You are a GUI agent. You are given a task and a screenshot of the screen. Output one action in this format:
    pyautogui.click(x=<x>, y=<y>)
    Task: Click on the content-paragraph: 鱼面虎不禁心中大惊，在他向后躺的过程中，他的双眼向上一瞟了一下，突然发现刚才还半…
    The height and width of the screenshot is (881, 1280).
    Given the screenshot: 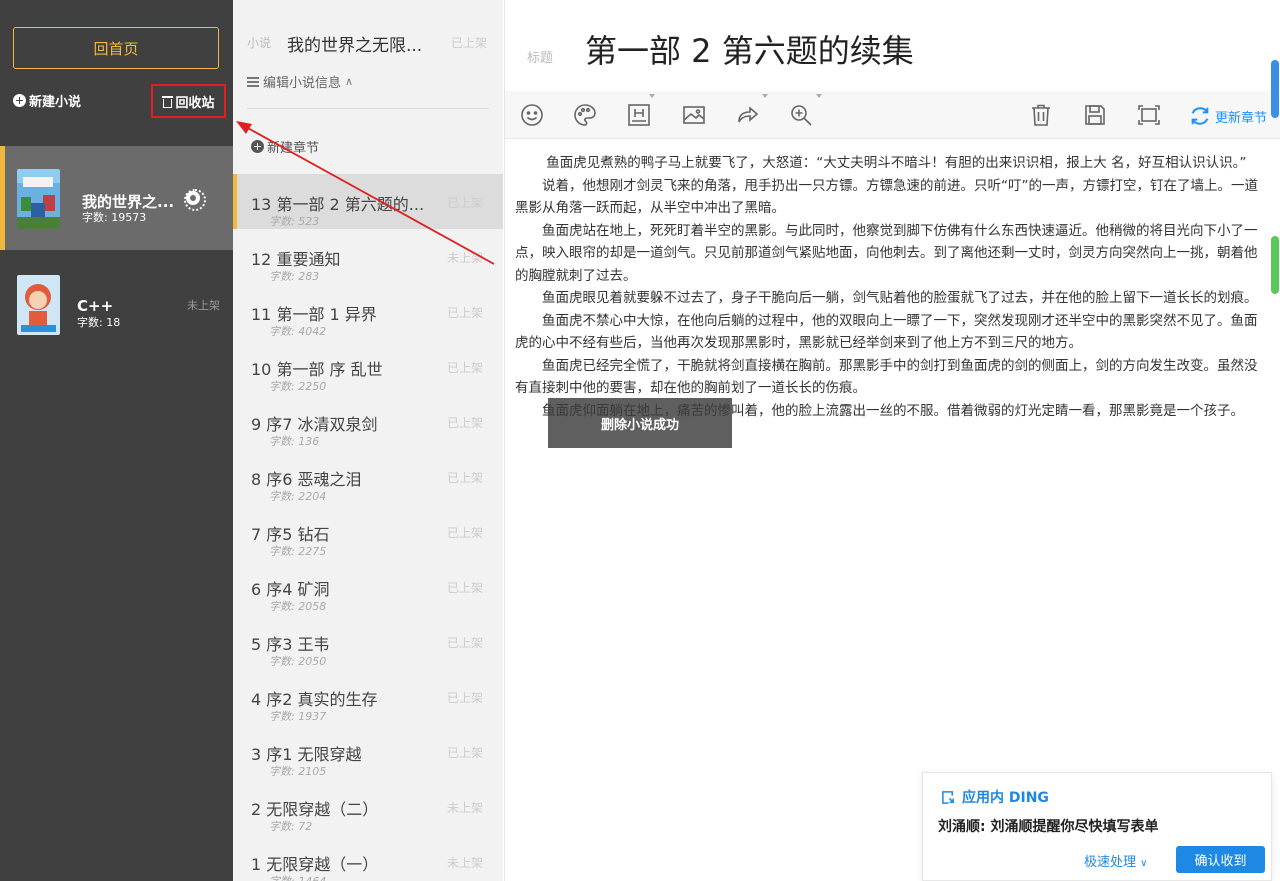 What is the action you would take?
    pyautogui.click(x=886, y=332)
    